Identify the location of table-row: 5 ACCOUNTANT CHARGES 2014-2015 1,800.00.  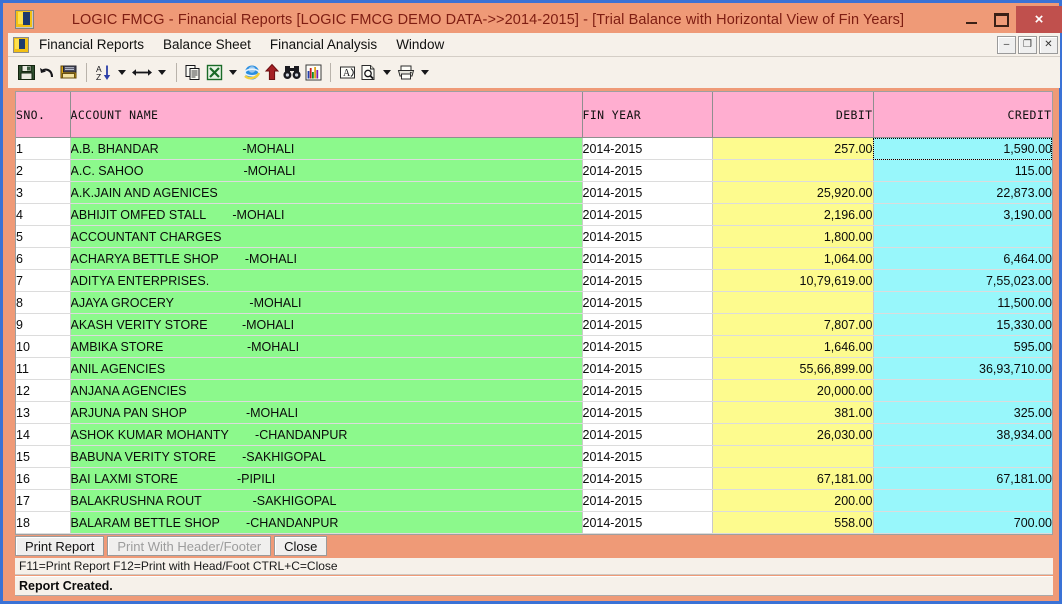
(534, 236).